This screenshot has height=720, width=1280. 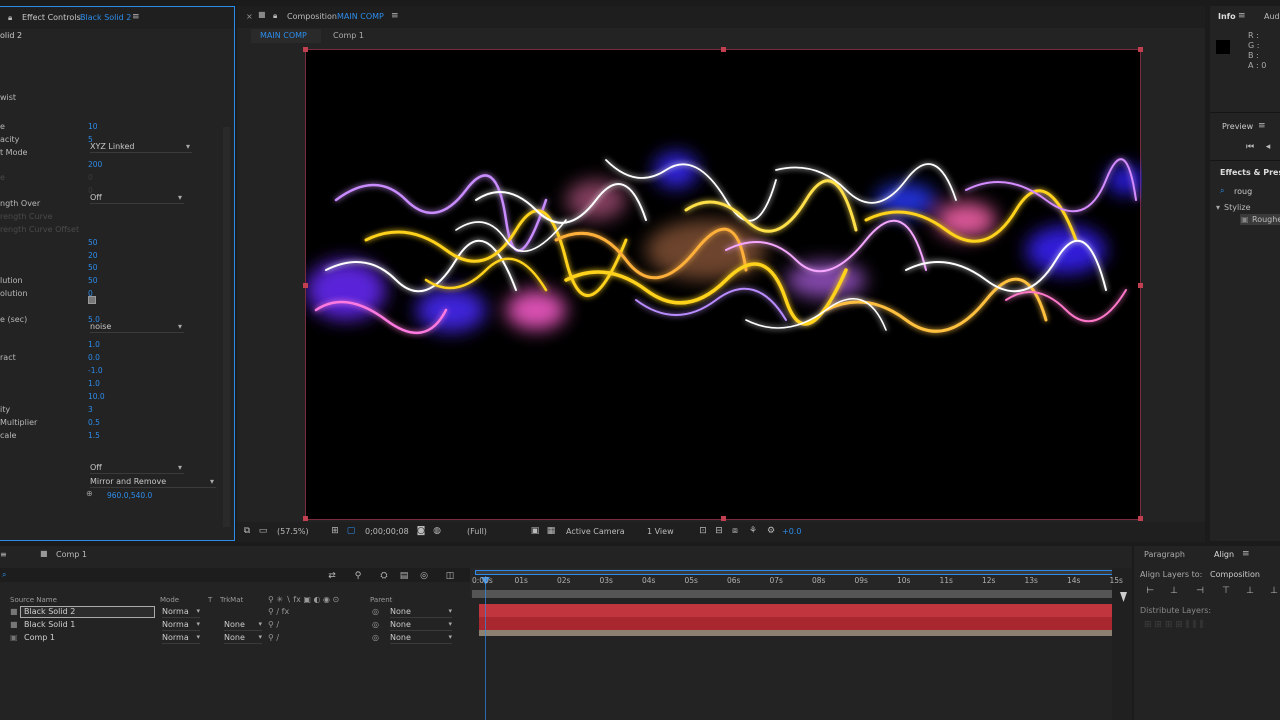 I want to click on strength-over-dropdown: Off, so click(x=137, y=198).